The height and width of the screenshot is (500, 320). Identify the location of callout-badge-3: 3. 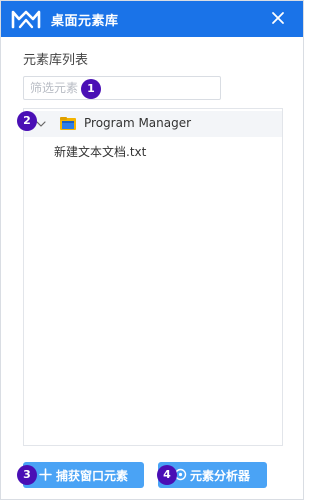
(27, 475).